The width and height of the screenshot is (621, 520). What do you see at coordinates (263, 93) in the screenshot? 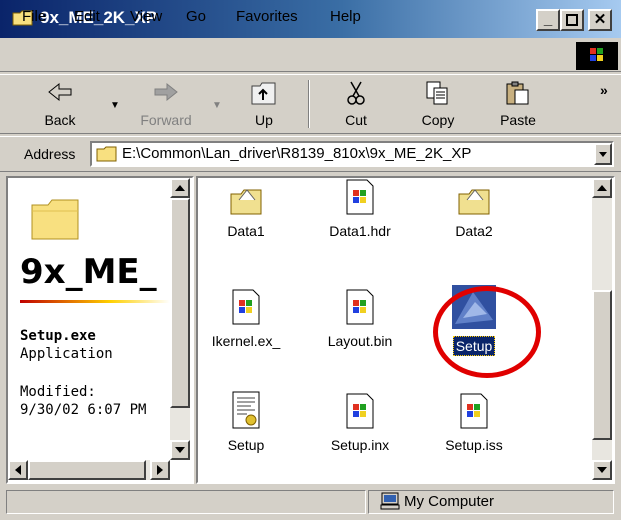
I see `folder-up-icon` at bounding box center [263, 93].